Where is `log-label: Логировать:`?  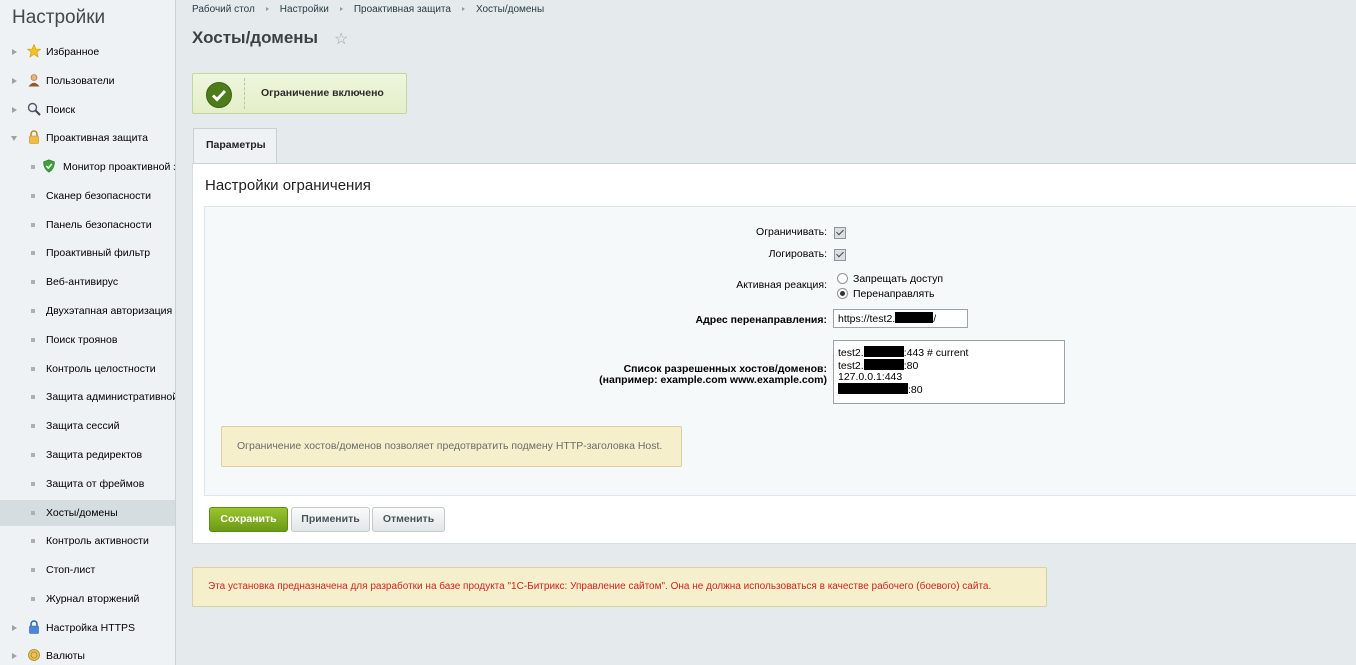 log-label: Логировать: is located at coordinates (797, 254).